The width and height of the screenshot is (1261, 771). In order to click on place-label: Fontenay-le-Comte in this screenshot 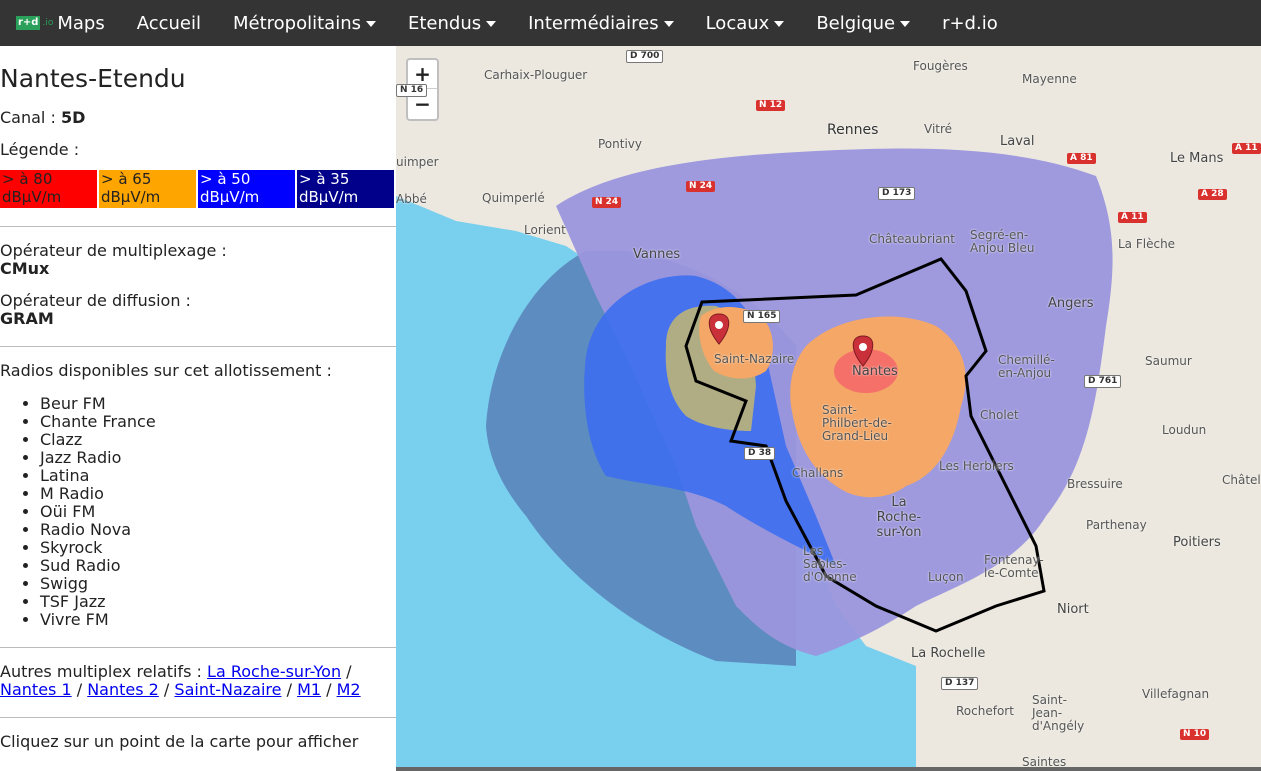, I will do `click(1014, 566)`.